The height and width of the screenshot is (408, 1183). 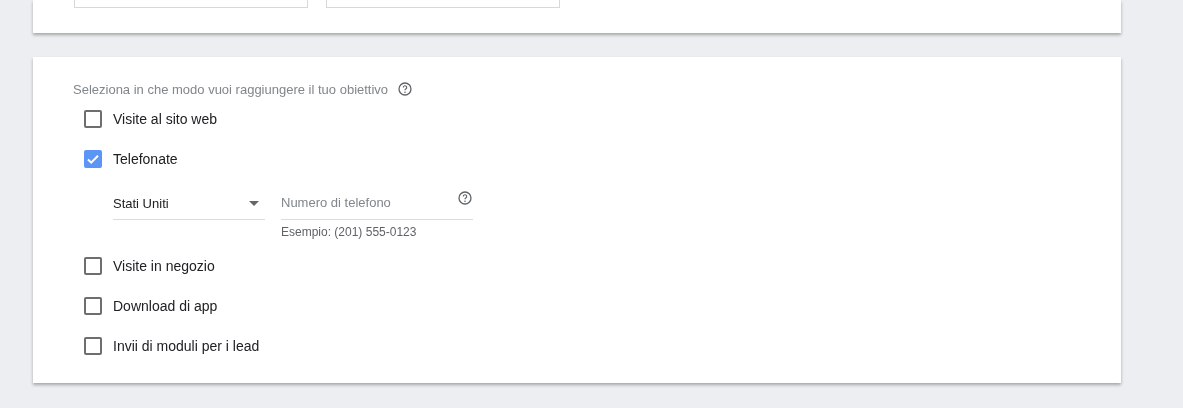 I want to click on check-icon, so click(x=93, y=159).